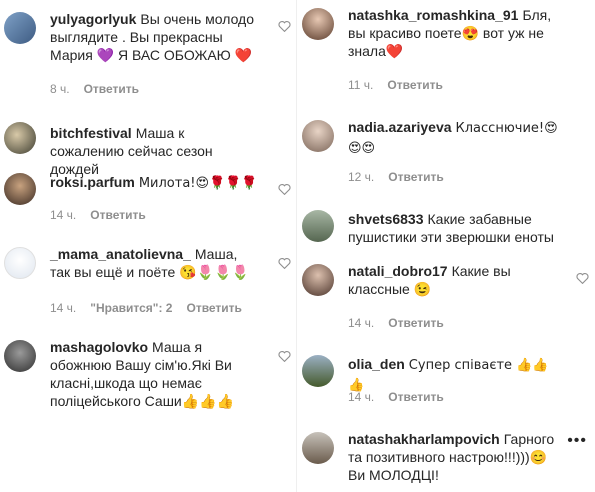  What do you see at coordinates (376, 364) in the screenshot?
I see `comment-username: olia_den` at bounding box center [376, 364].